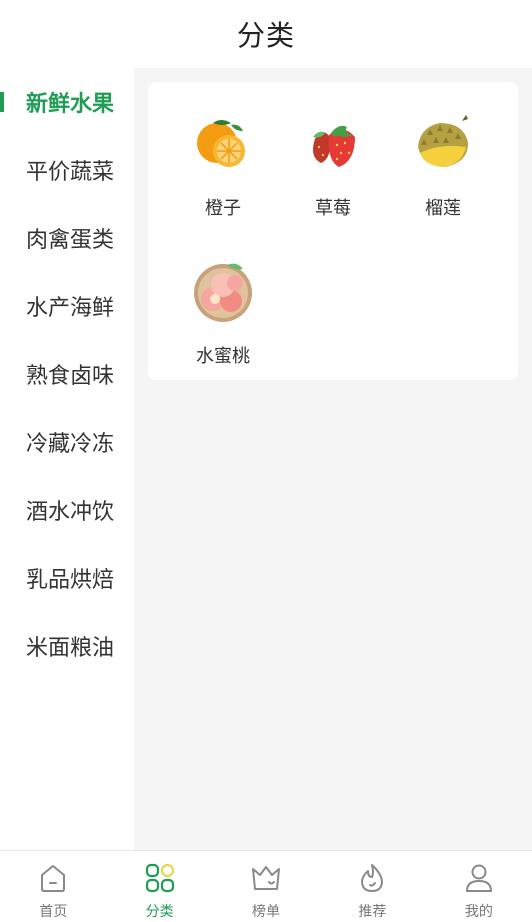  What do you see at coordinates (53, 878) in the screenshot?
I see `home-icon` at bounding box center [53, 878].